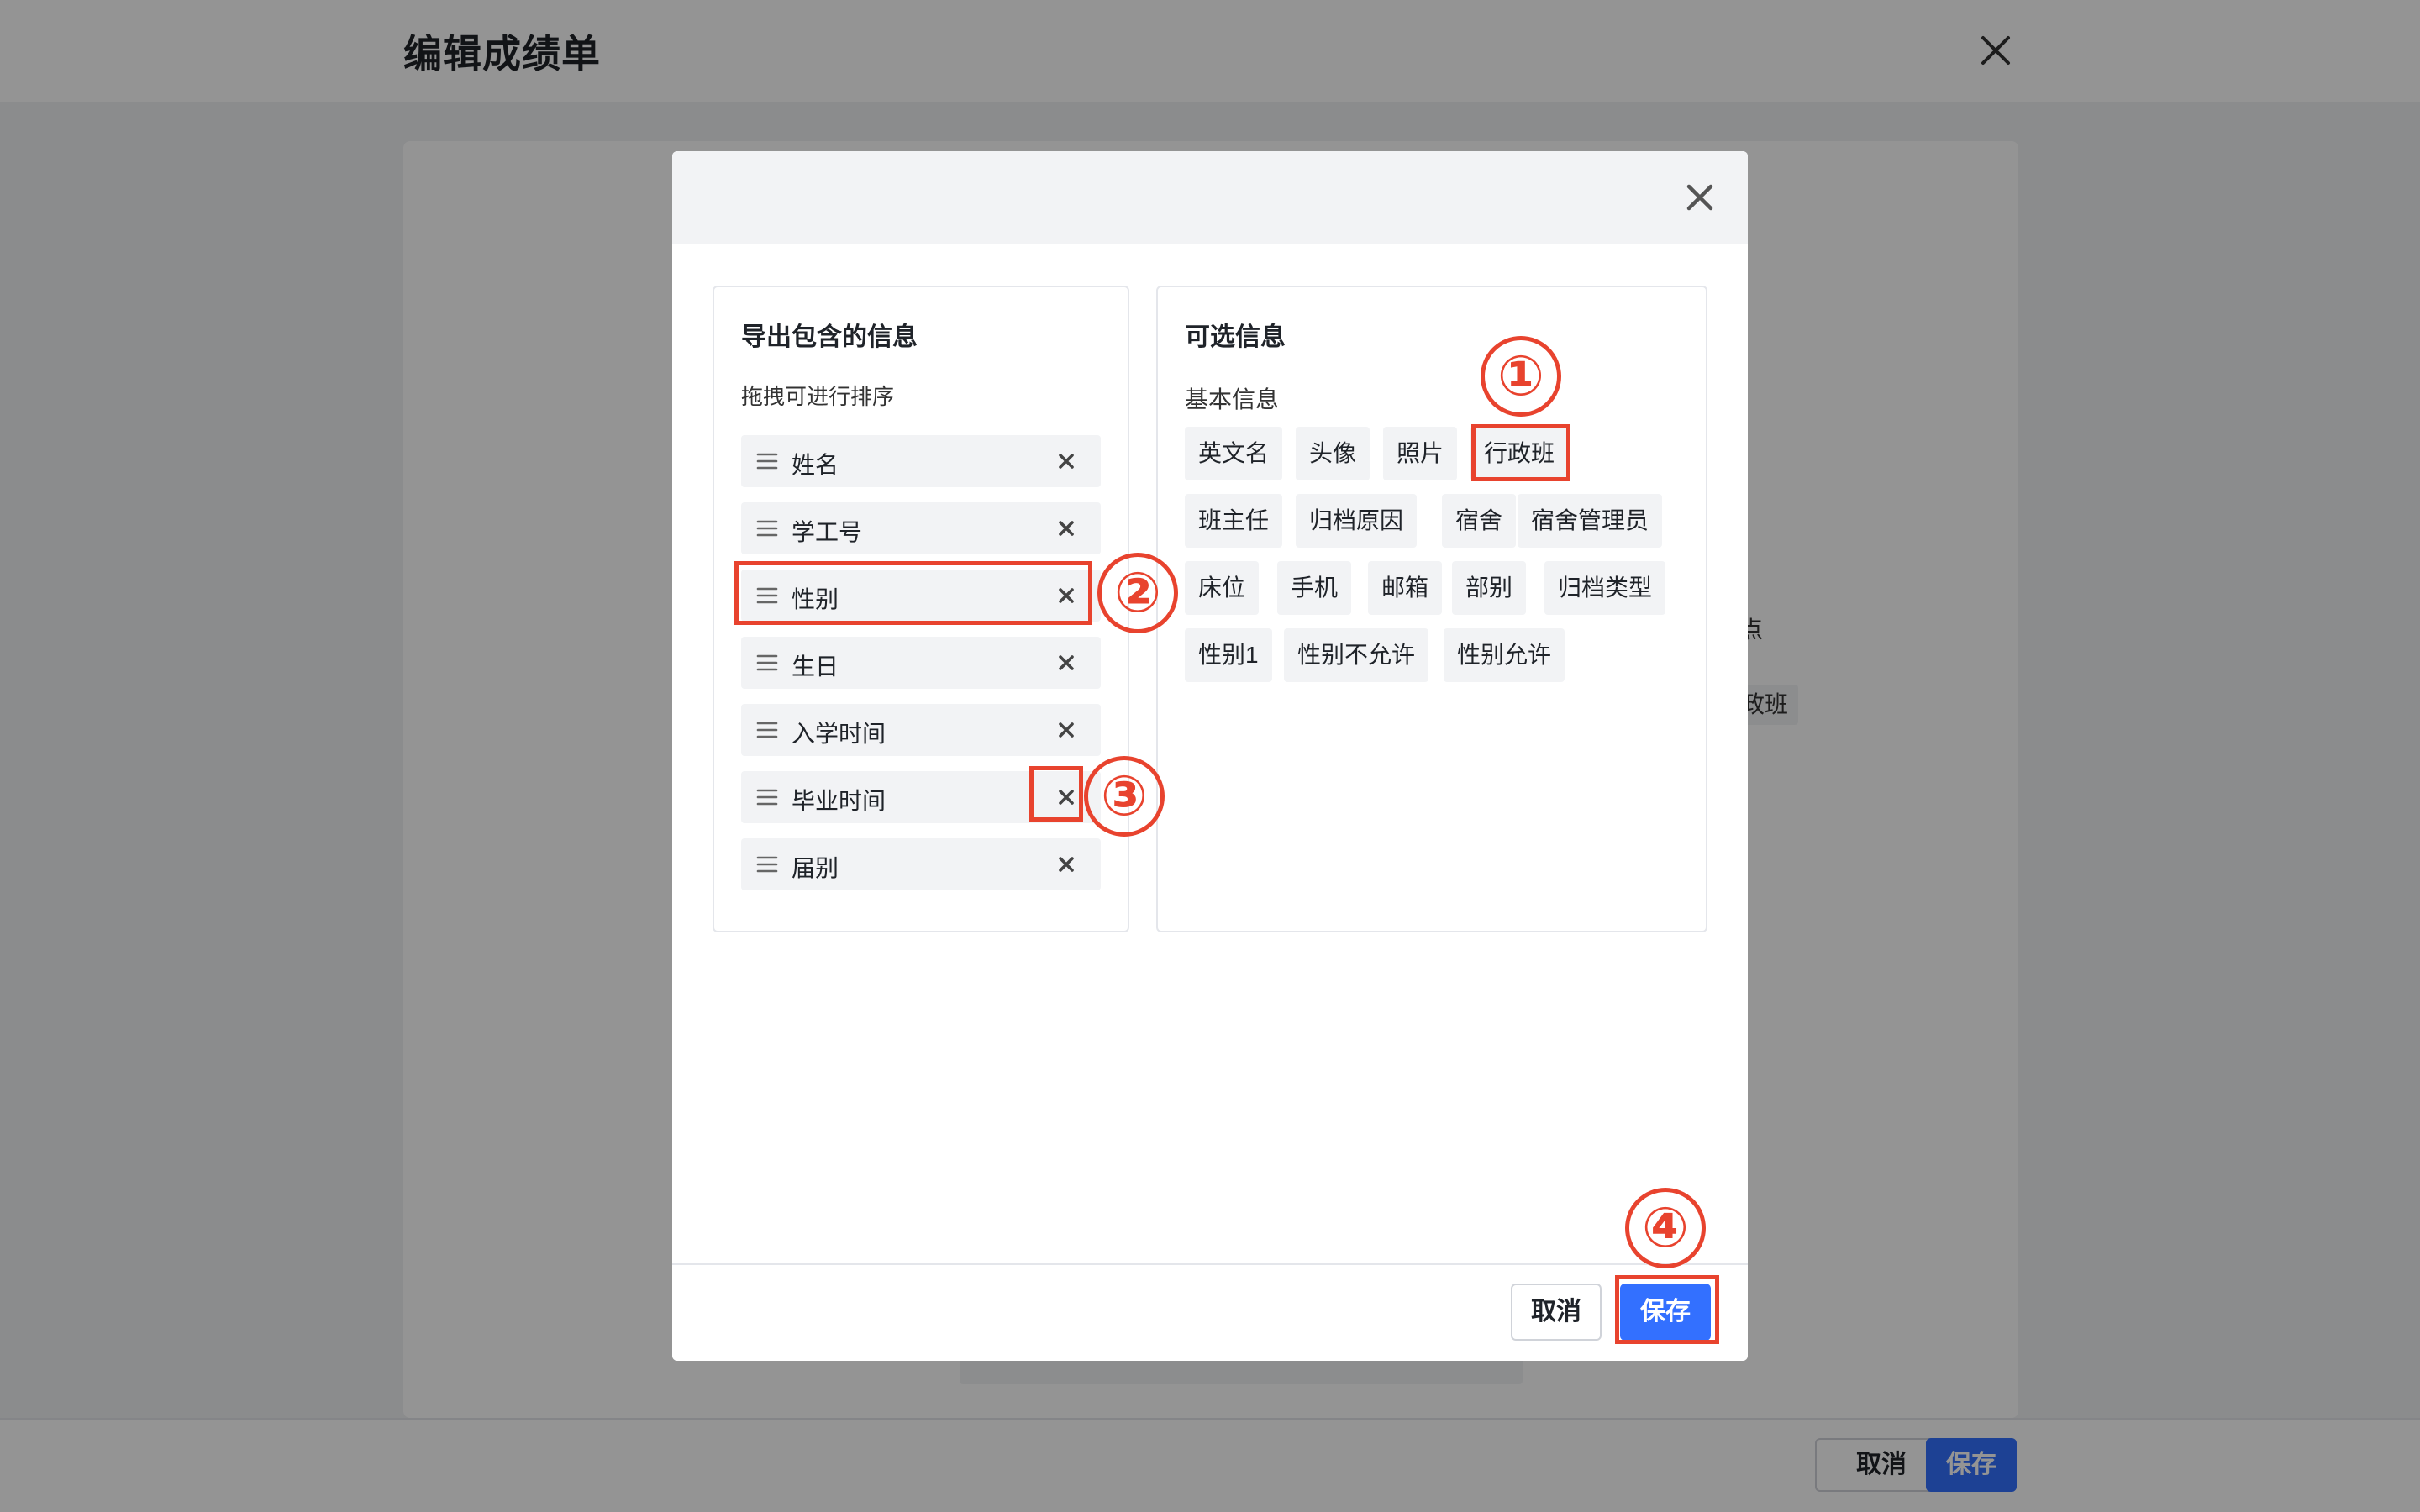  Describe the element at coordinates (1223, 588) in the screenshot. I see `optional-field-tag: 床位` at that location.